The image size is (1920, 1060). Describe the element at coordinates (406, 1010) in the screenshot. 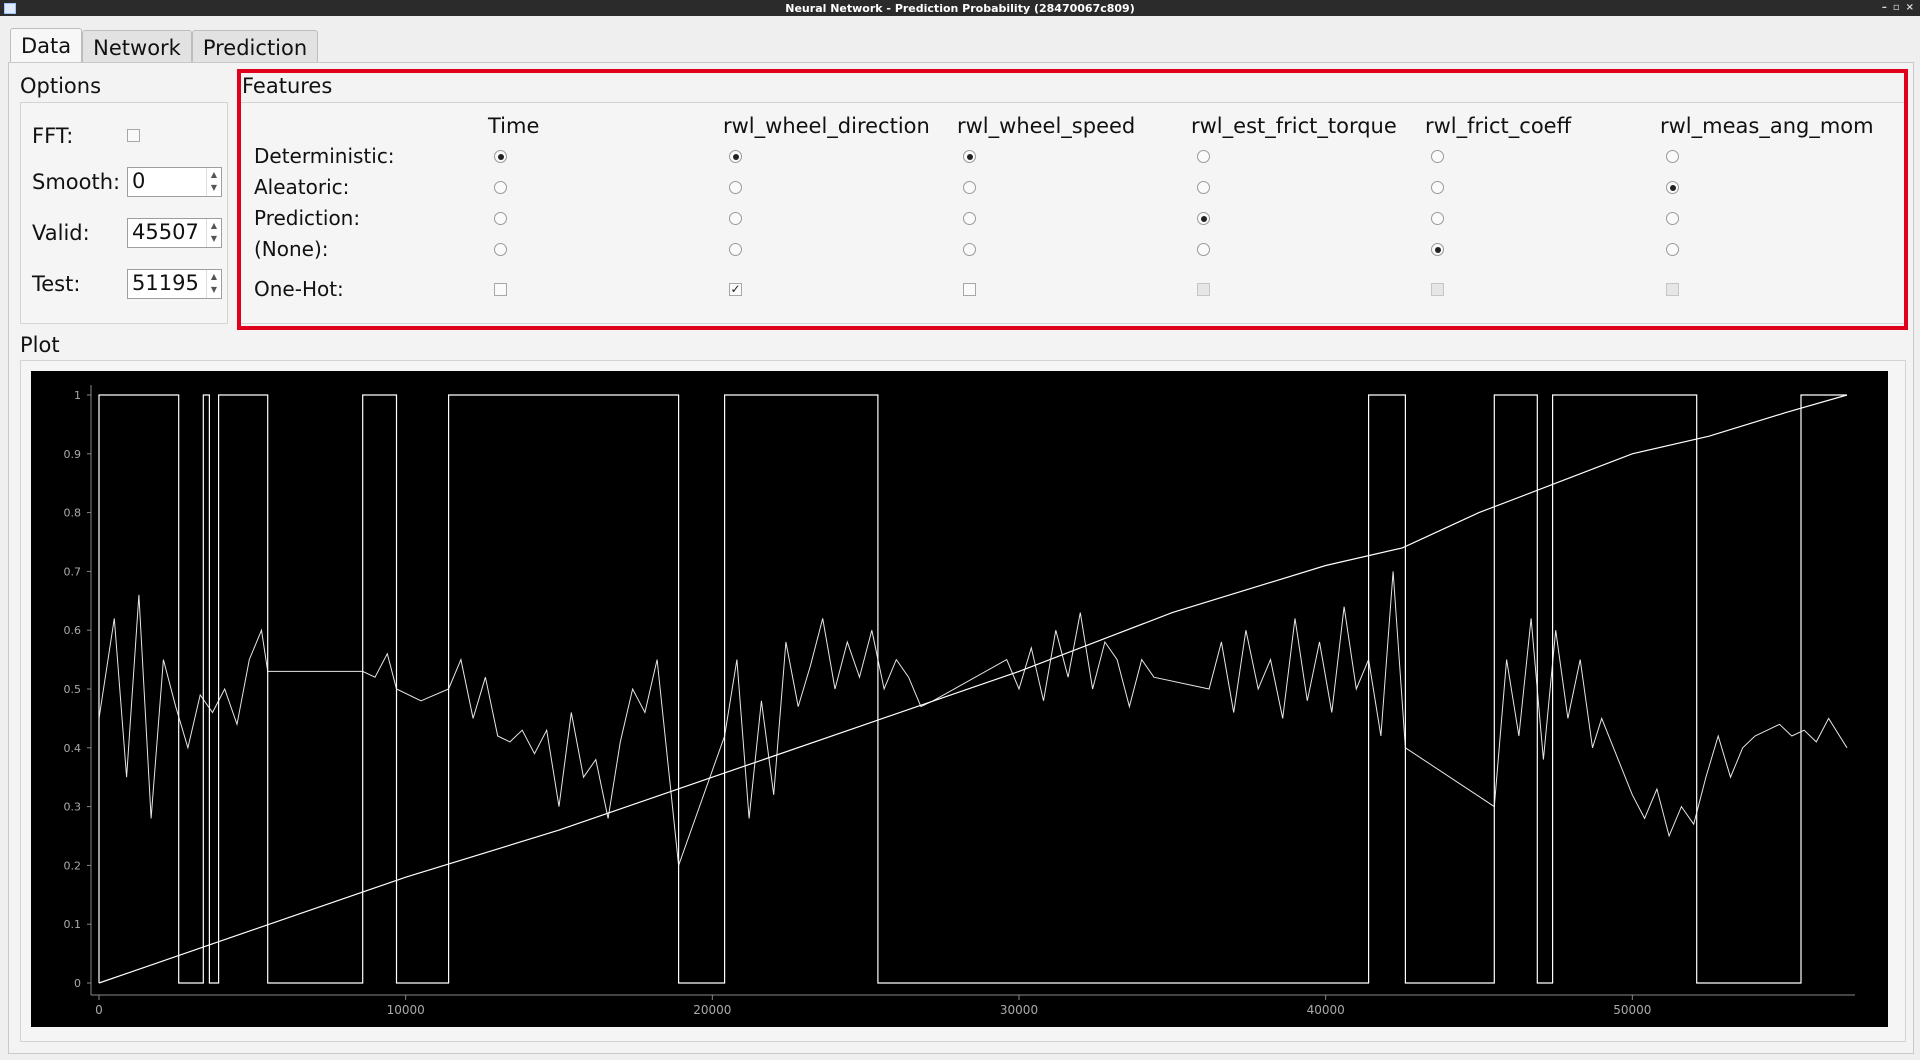

I see `x-tick-label: 10000` at that location.